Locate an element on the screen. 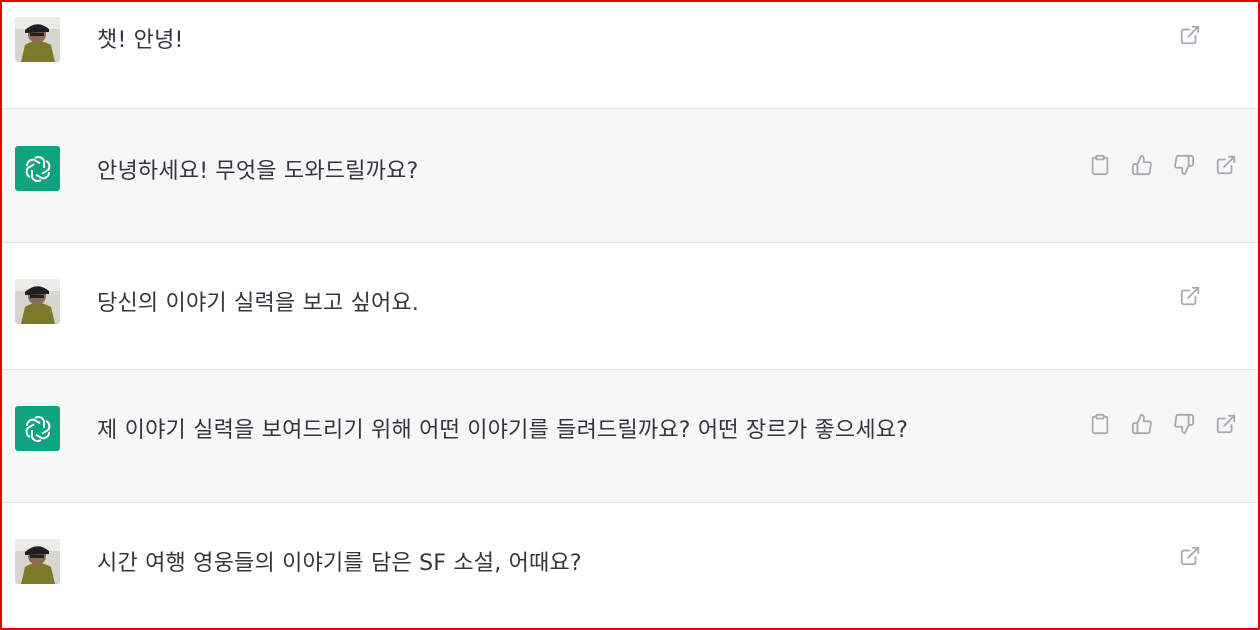 Image resolution: width=1260 pixels, height=630 pixels. message-text: 당신의 이야기 실력을 보고 싶어요. is located at coordinates (258, 303).